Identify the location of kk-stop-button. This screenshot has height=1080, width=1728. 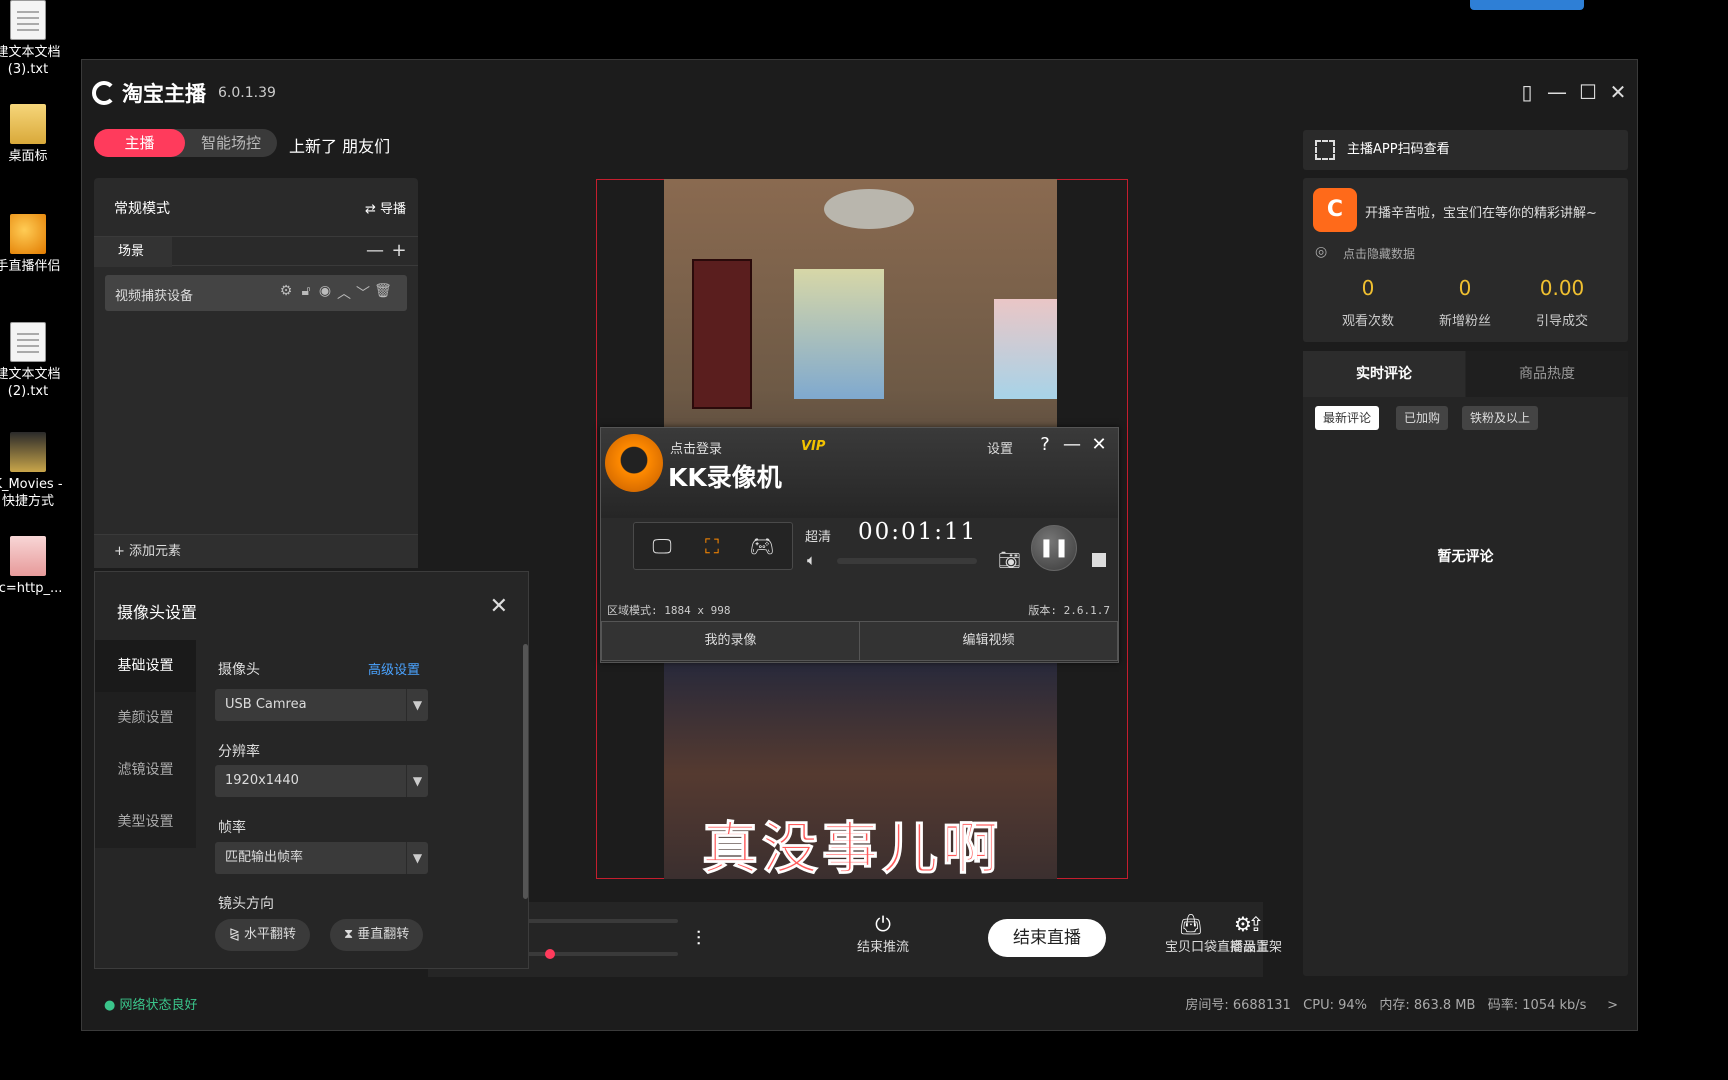
(1099, 560).